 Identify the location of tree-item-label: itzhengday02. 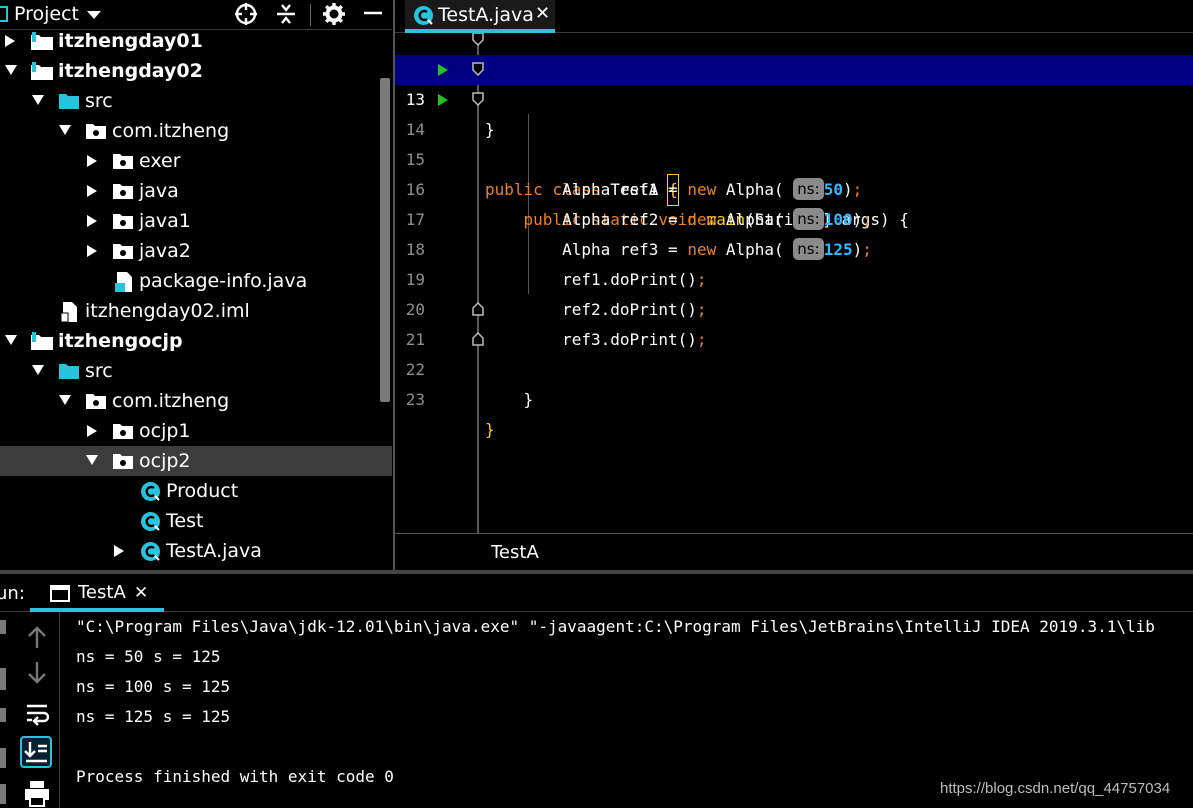
(130, 71).